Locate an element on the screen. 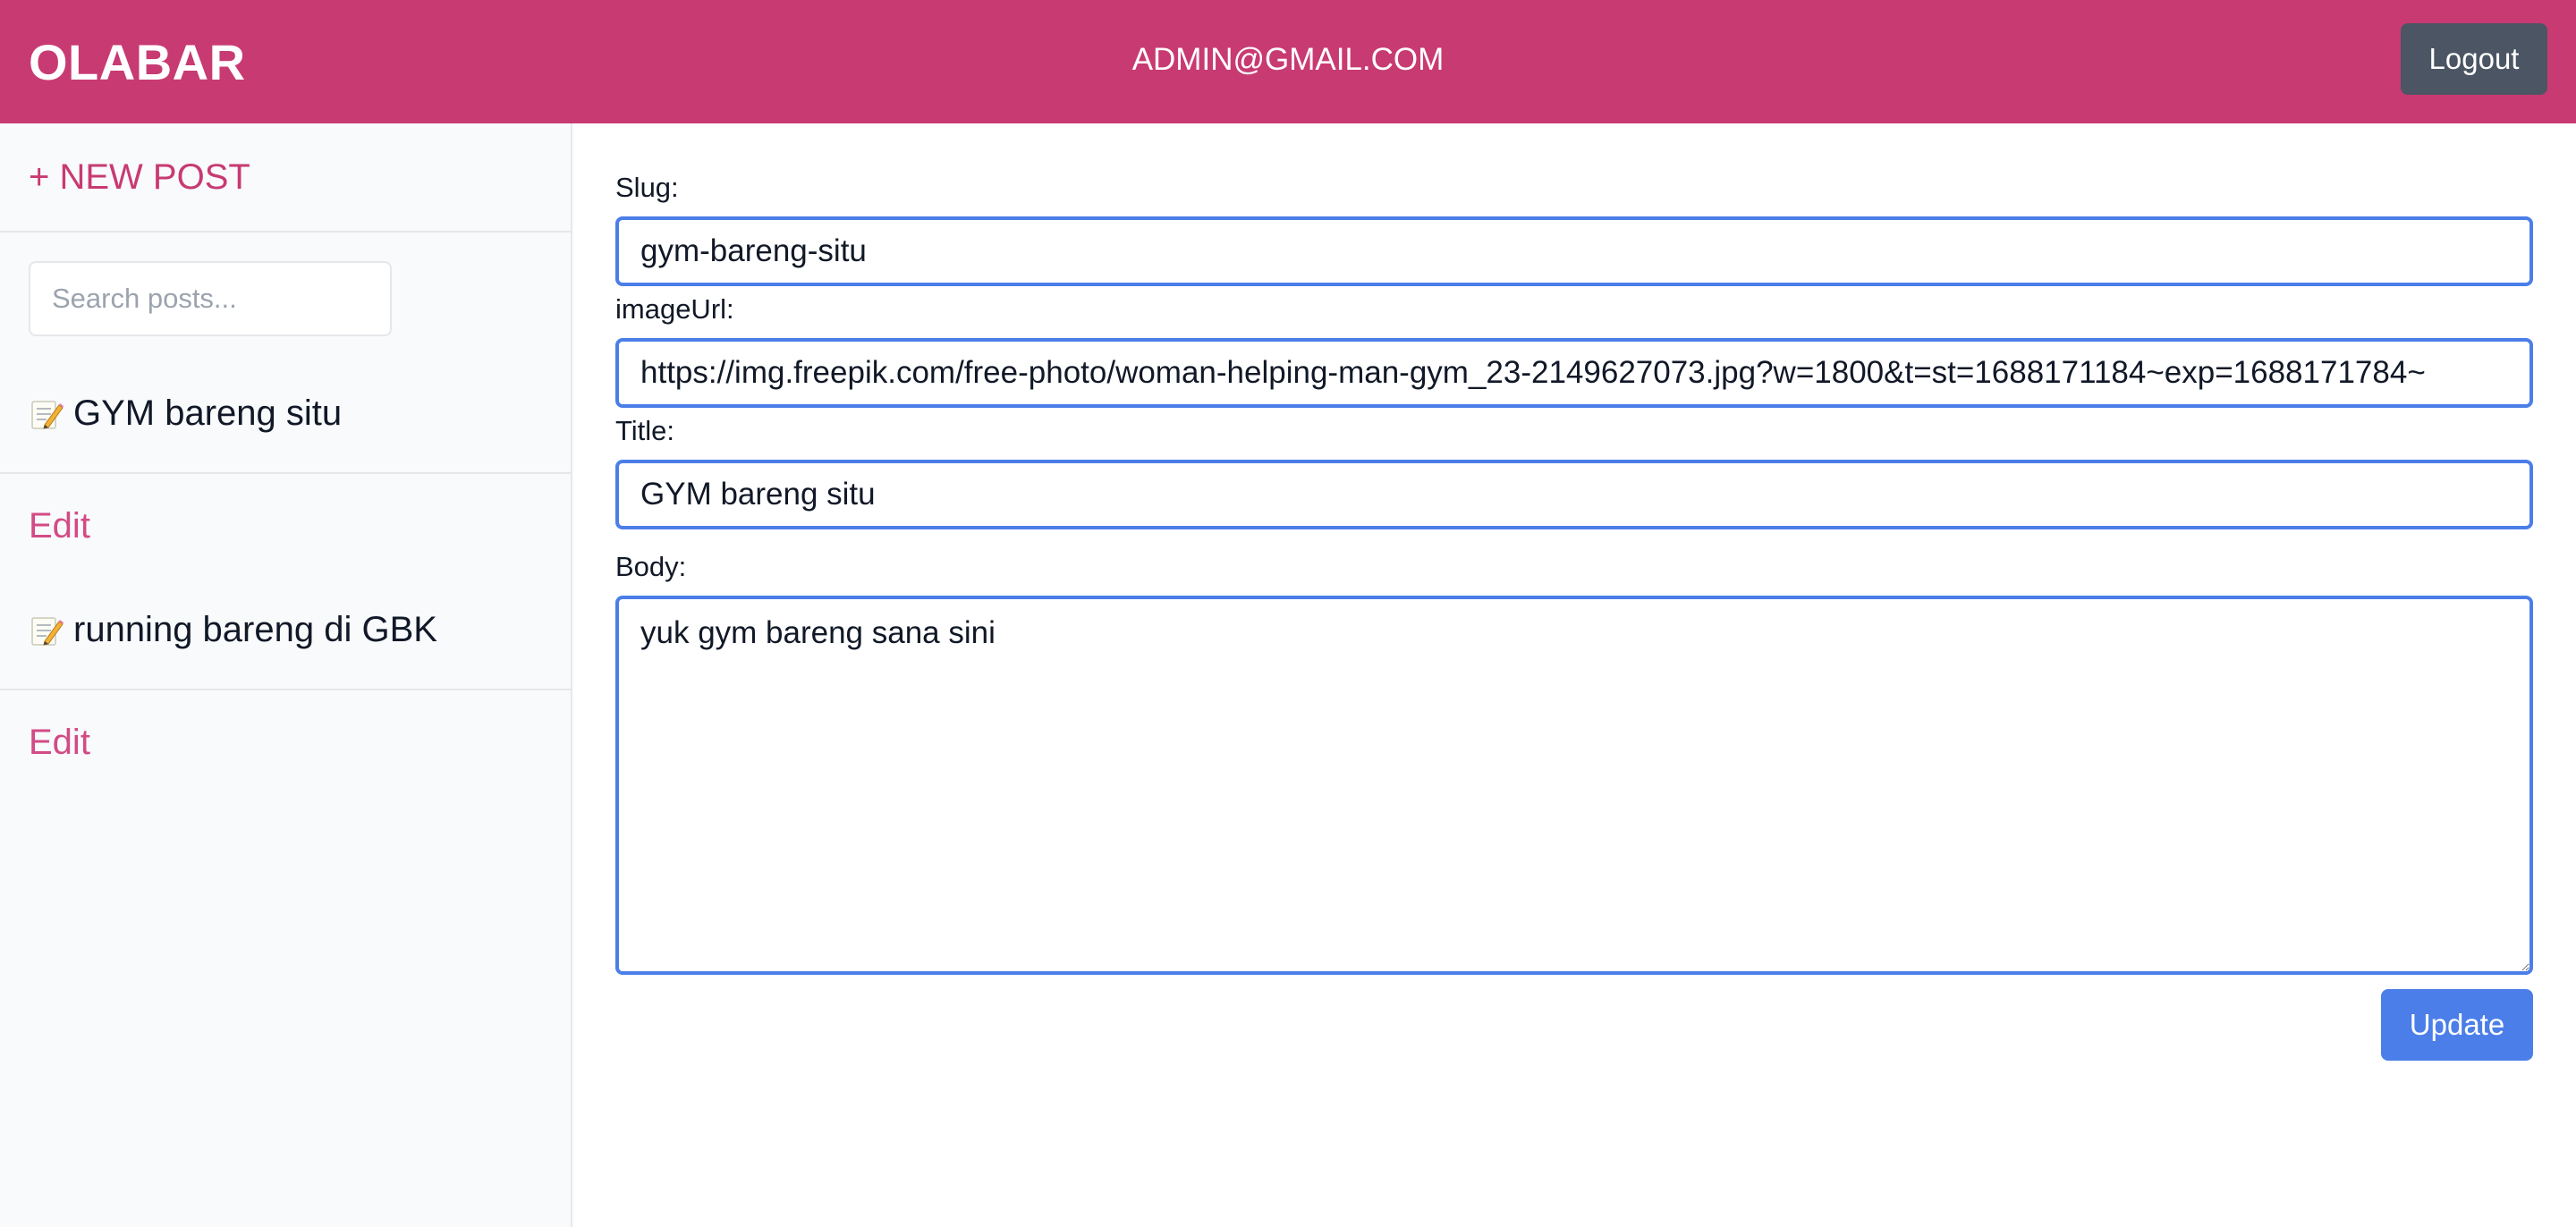  user-email-container: ADMIN@GMAIL.COM is located at coordinates (1288, 60).